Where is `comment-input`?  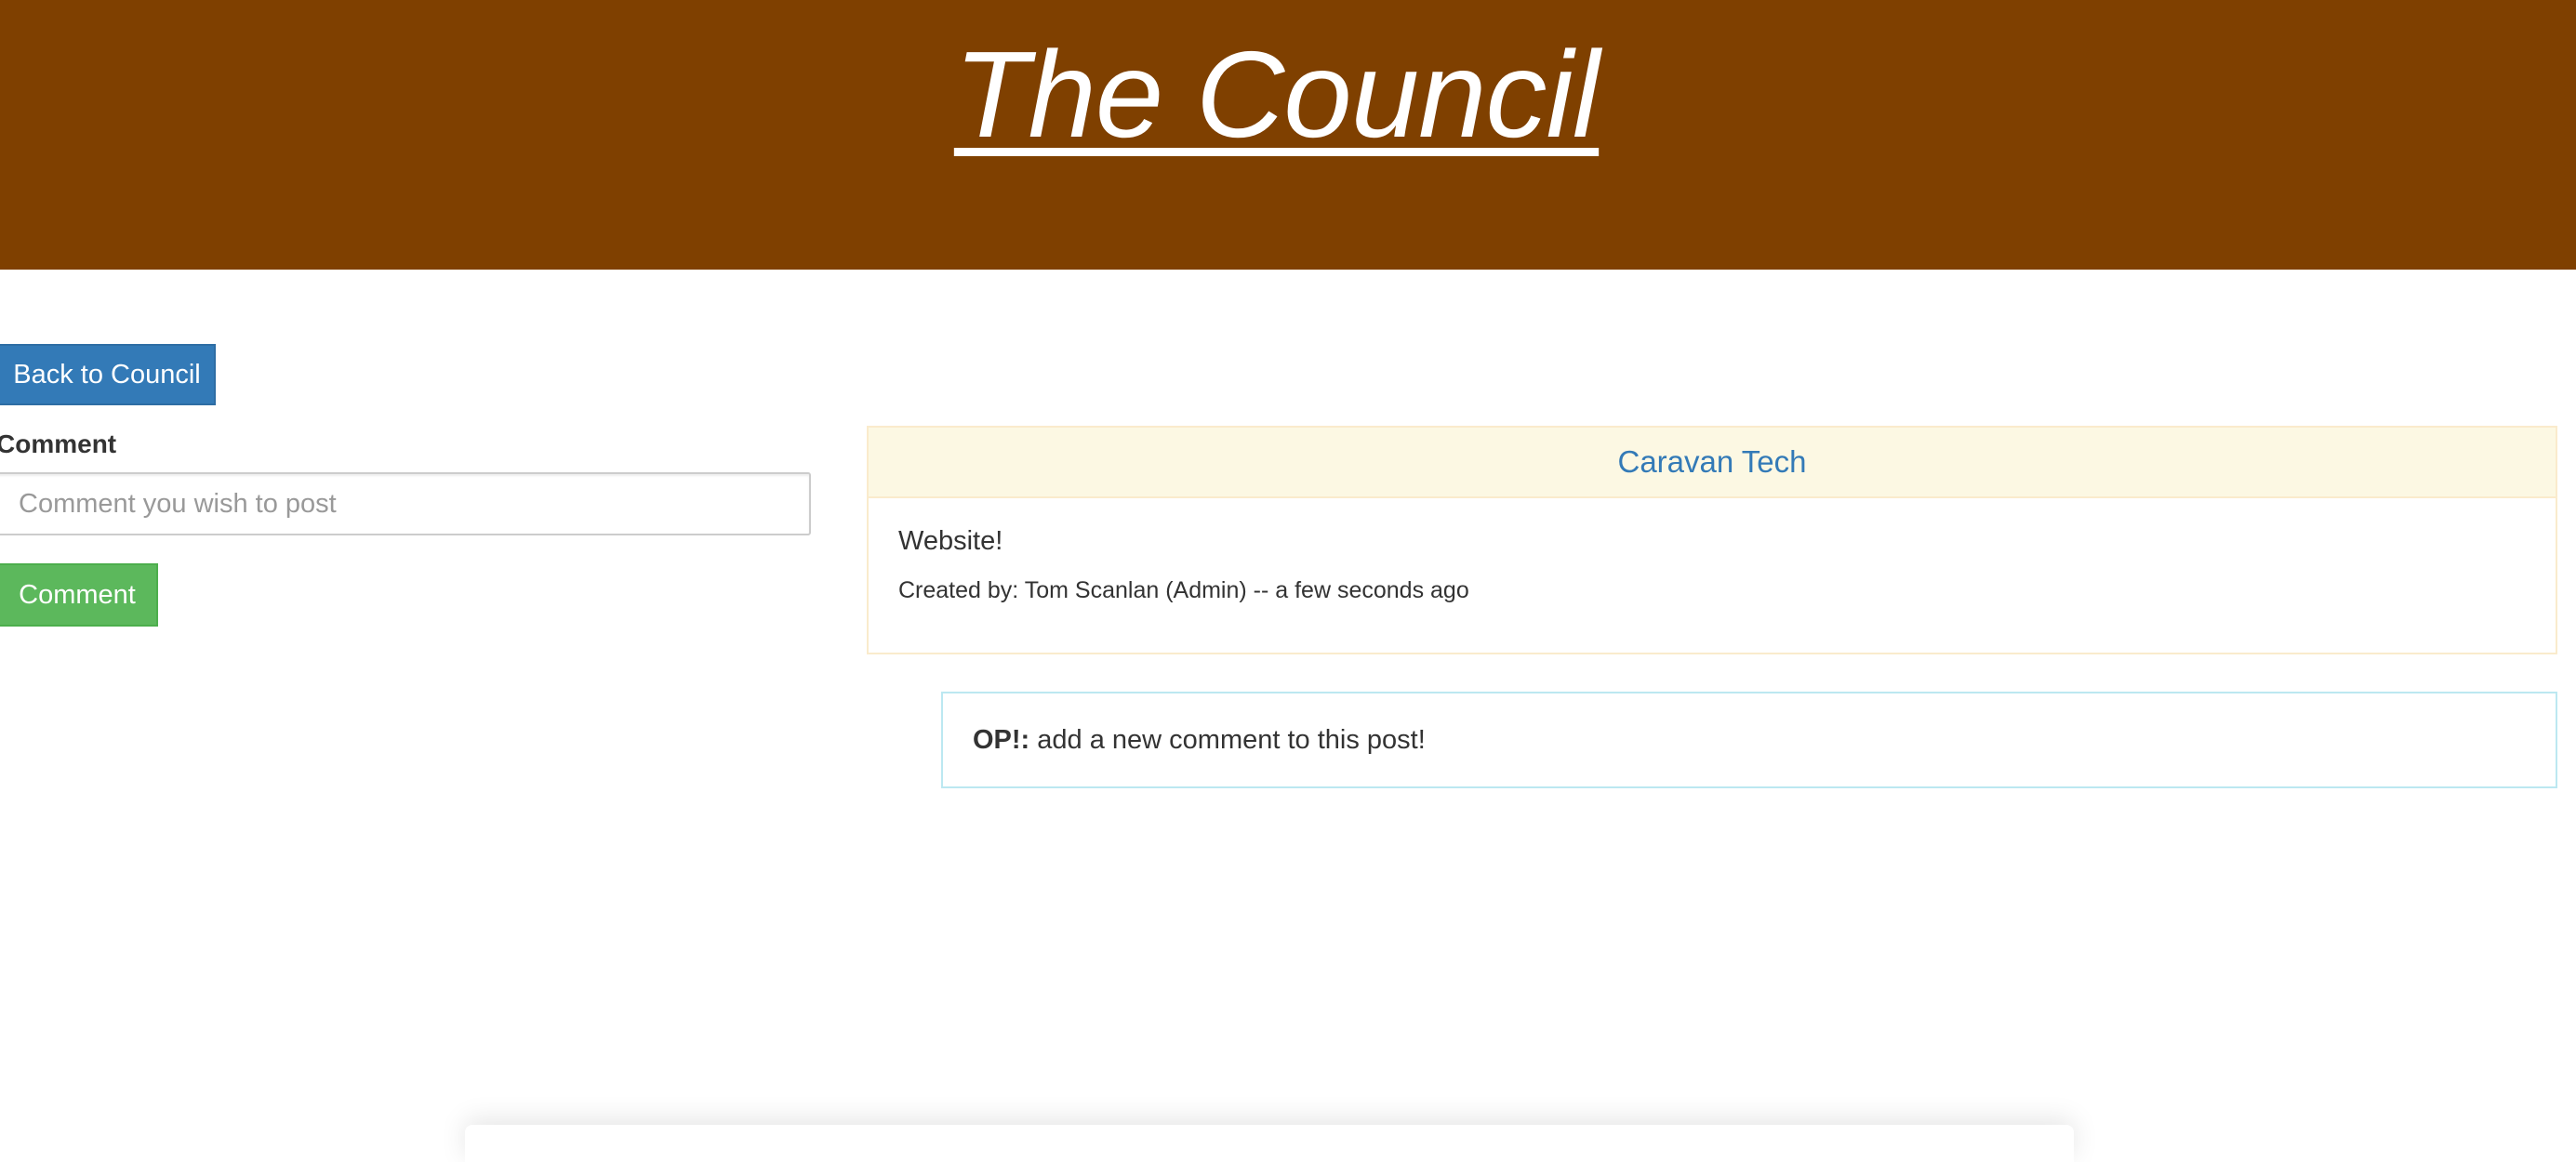 comment-input is located at coordinates (405, 503).